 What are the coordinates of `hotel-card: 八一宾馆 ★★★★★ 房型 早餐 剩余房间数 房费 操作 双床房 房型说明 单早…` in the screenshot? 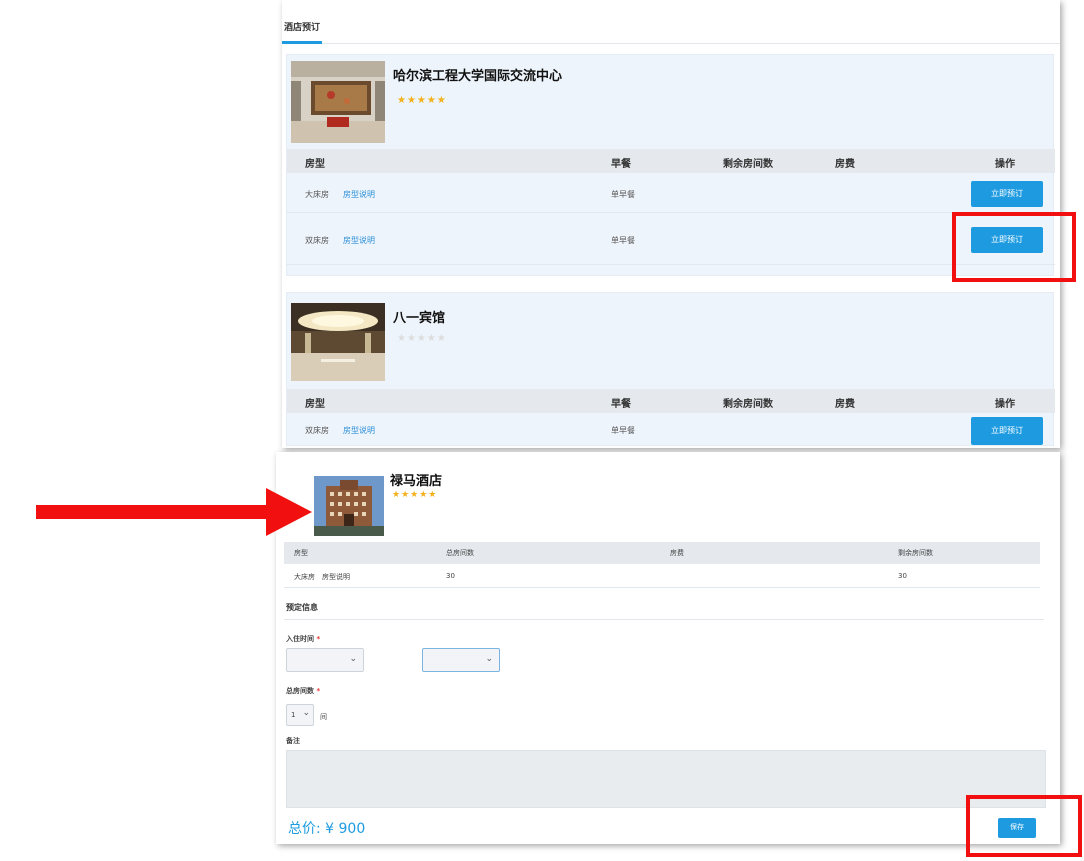 It's located at (670, 369).